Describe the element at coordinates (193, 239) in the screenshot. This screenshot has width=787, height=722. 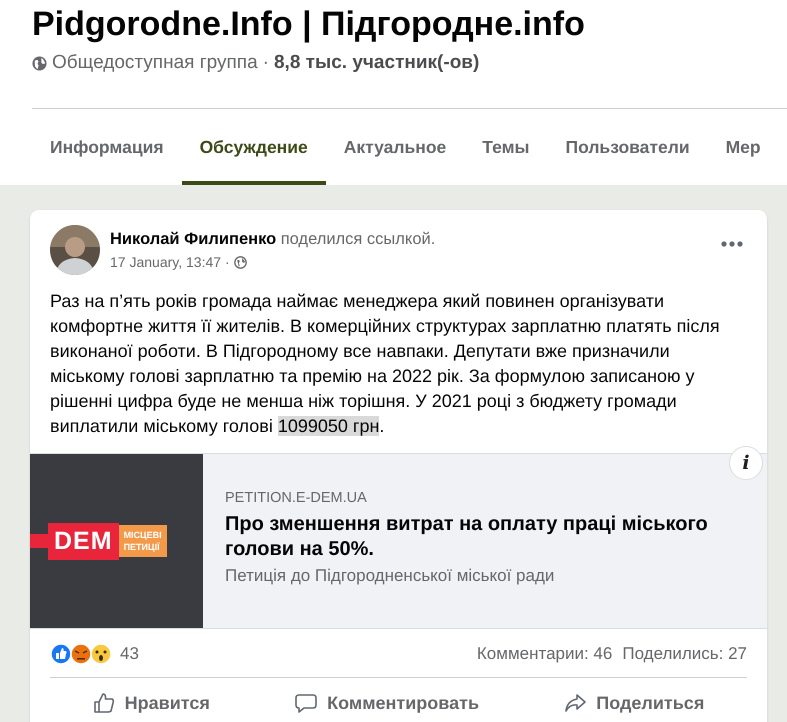
I see `author-name: Николай Филипенко` at that location.